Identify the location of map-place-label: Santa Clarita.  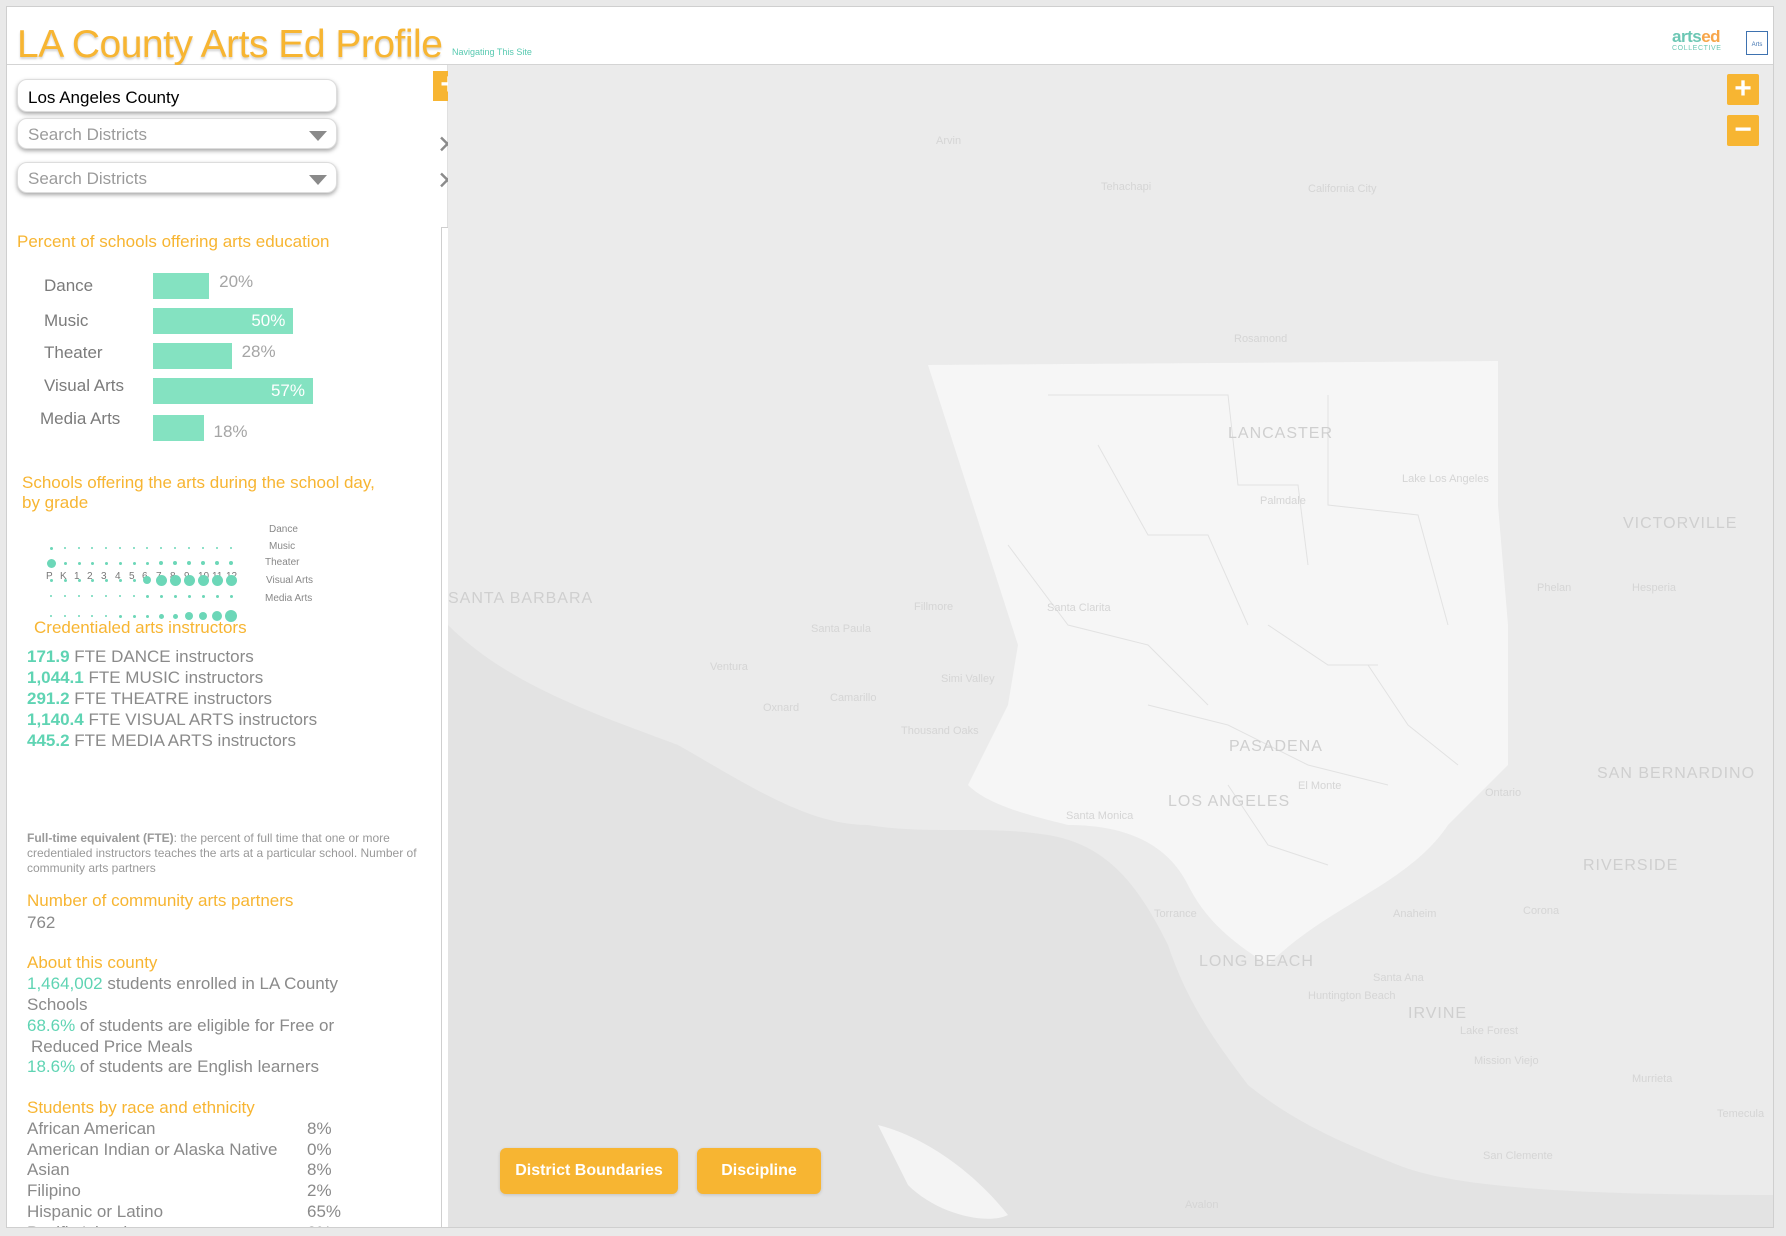
(1079, 608).